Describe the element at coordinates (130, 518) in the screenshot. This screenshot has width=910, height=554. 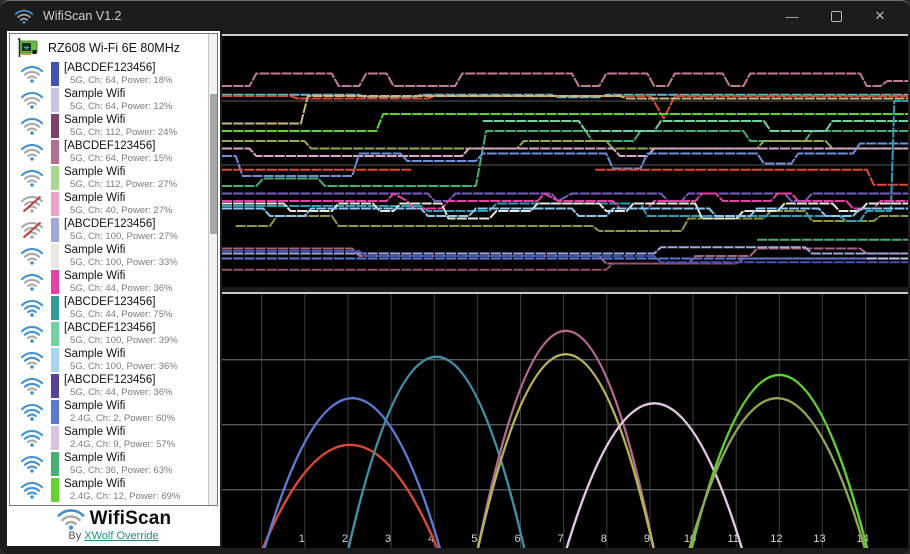
I see `footer-app-name: WifiScan` at that location.